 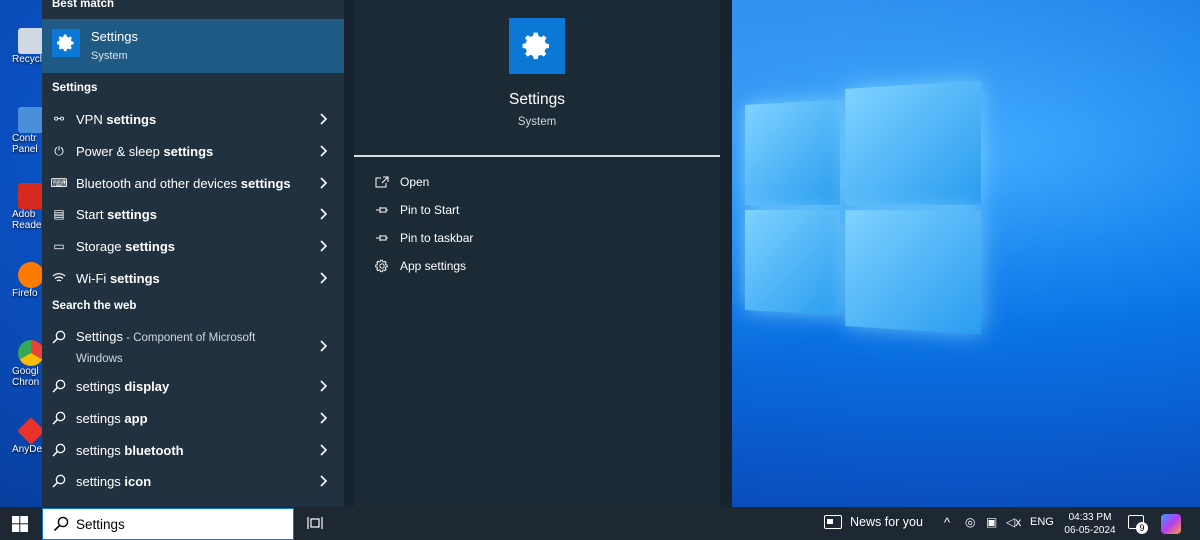 What do you see at coordinates (863, 208) in the screenshot?
I see `windows-logo-wallpaper` at bounding box center [863, 208].